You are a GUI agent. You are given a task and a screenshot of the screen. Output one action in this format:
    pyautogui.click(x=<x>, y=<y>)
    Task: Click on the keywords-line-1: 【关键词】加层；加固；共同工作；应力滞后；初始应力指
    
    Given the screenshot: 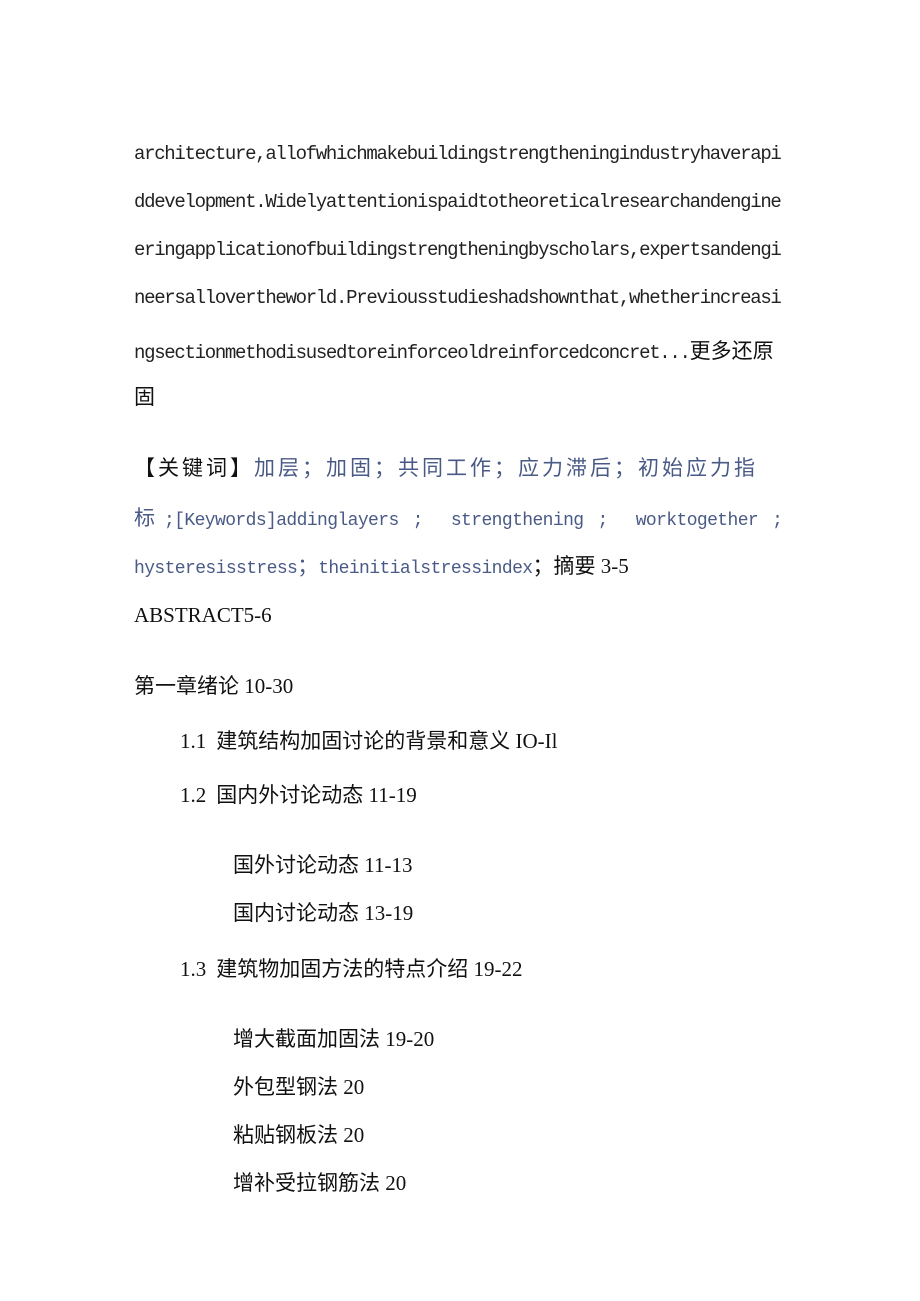 What is the action you would take?
    pyautogui.click(x=446, y=467)
    